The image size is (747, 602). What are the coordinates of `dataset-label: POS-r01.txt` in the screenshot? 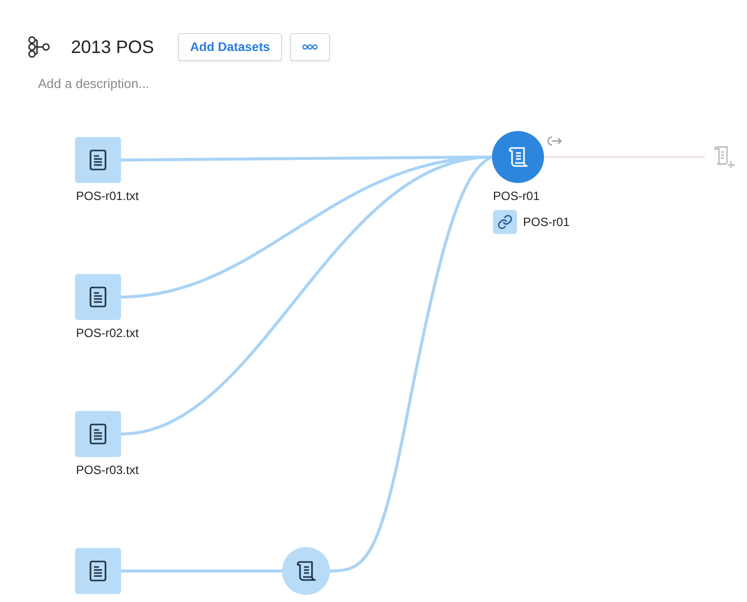 It's located at (107, 196).